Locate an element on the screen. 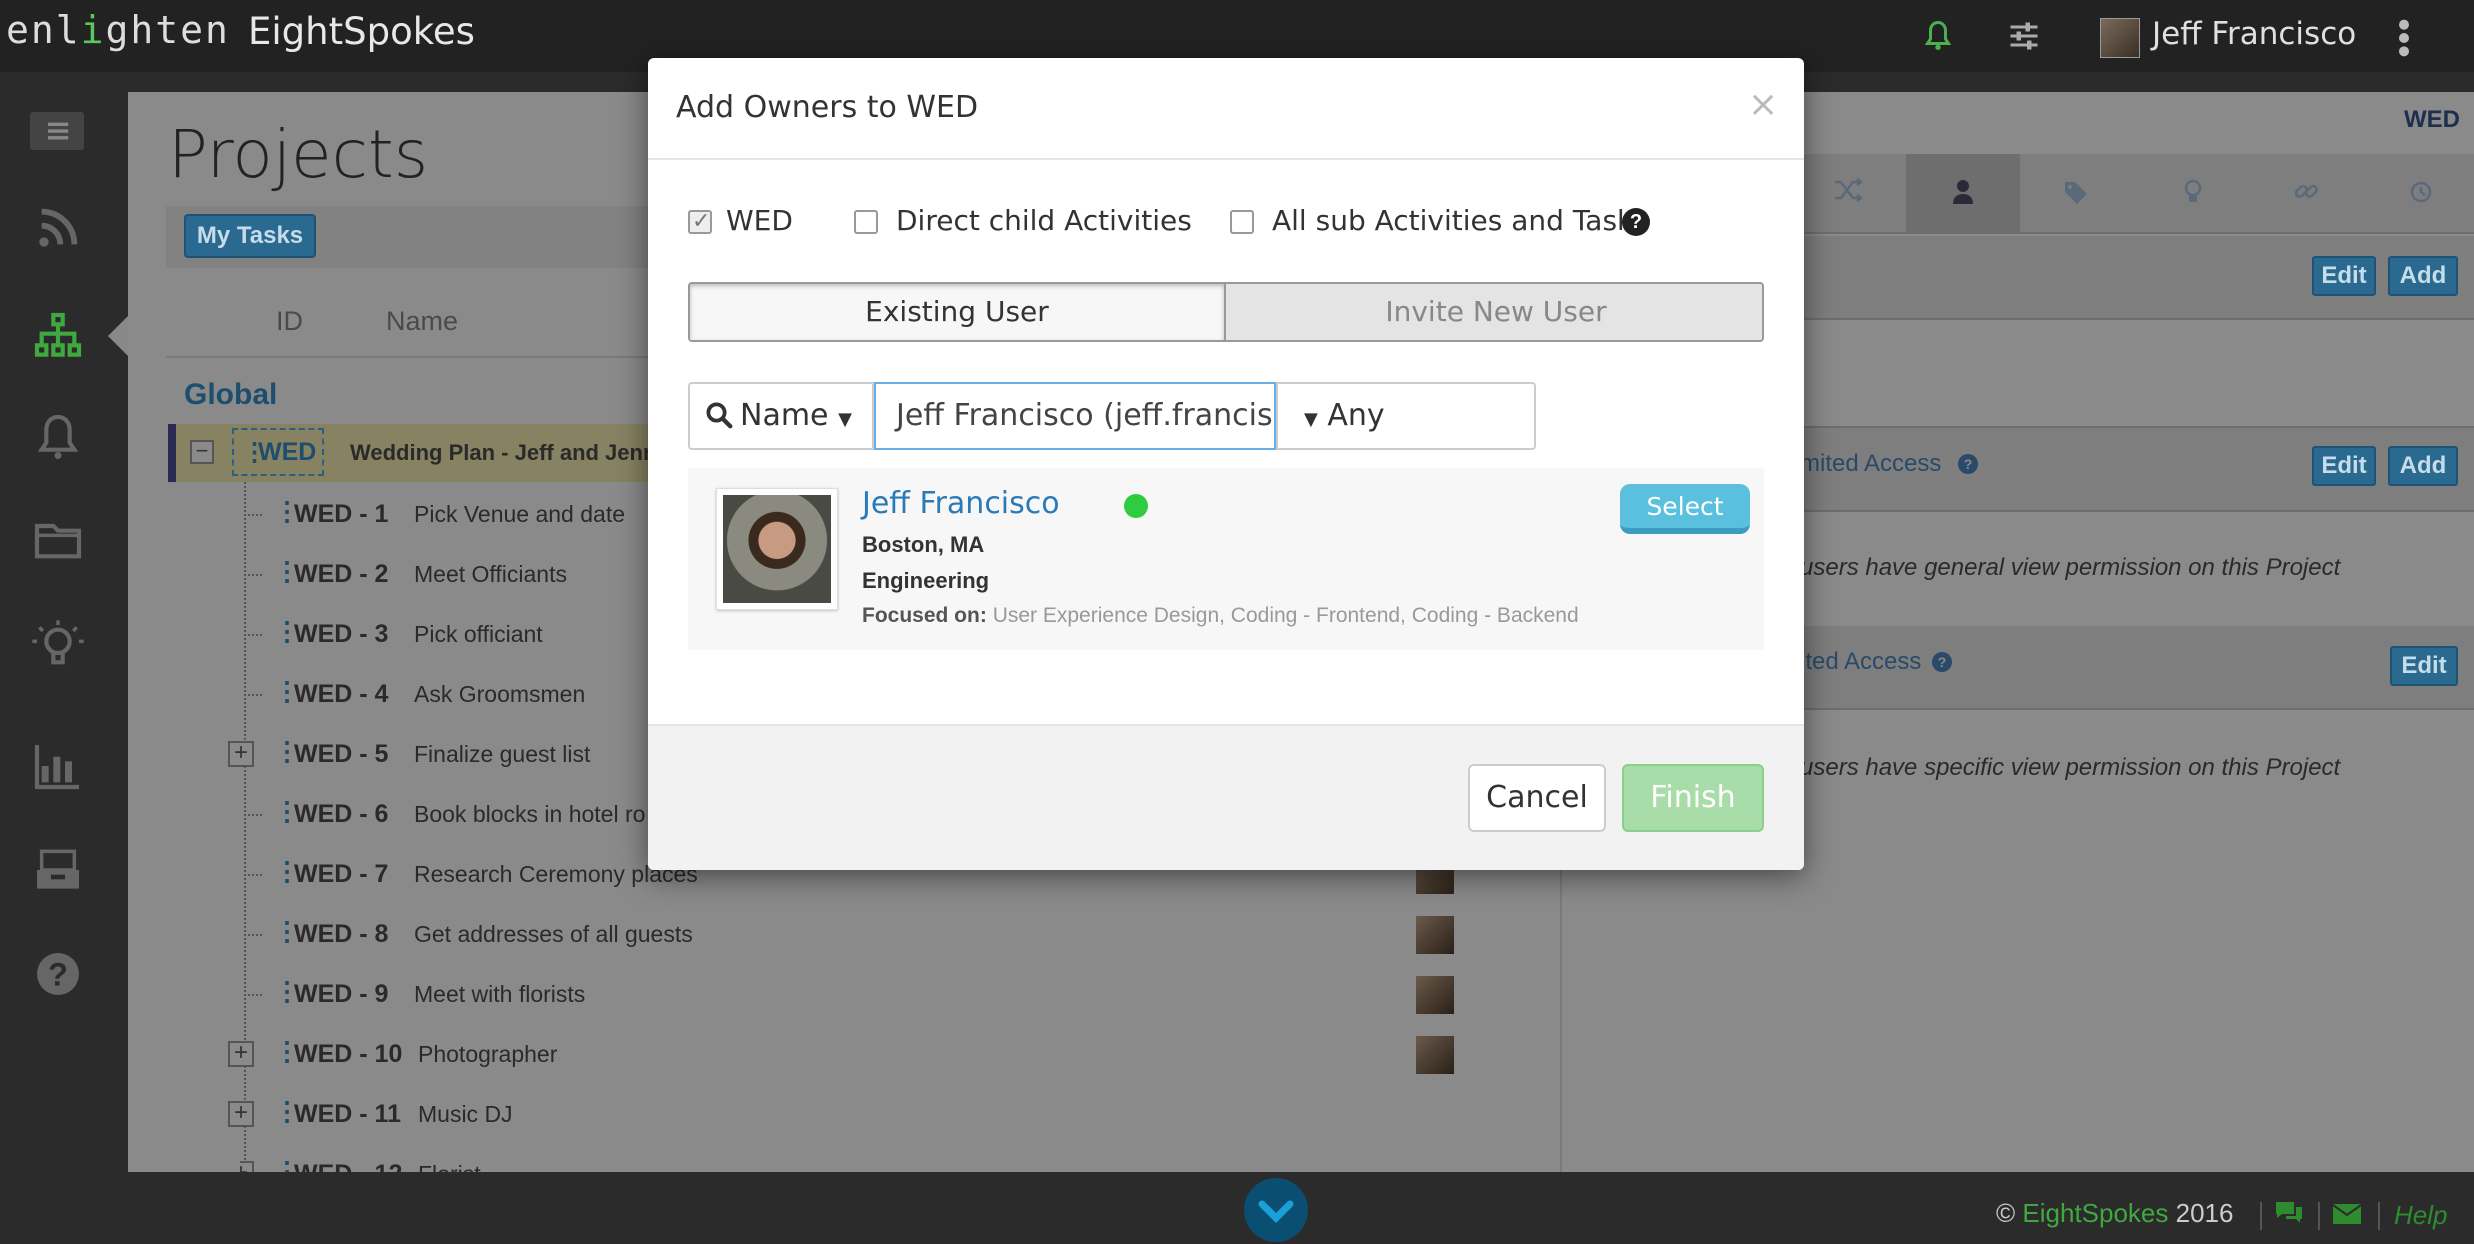 The image size is (2474, 1244). task-name: Meet Officiants is located at coordinates (490, 574).